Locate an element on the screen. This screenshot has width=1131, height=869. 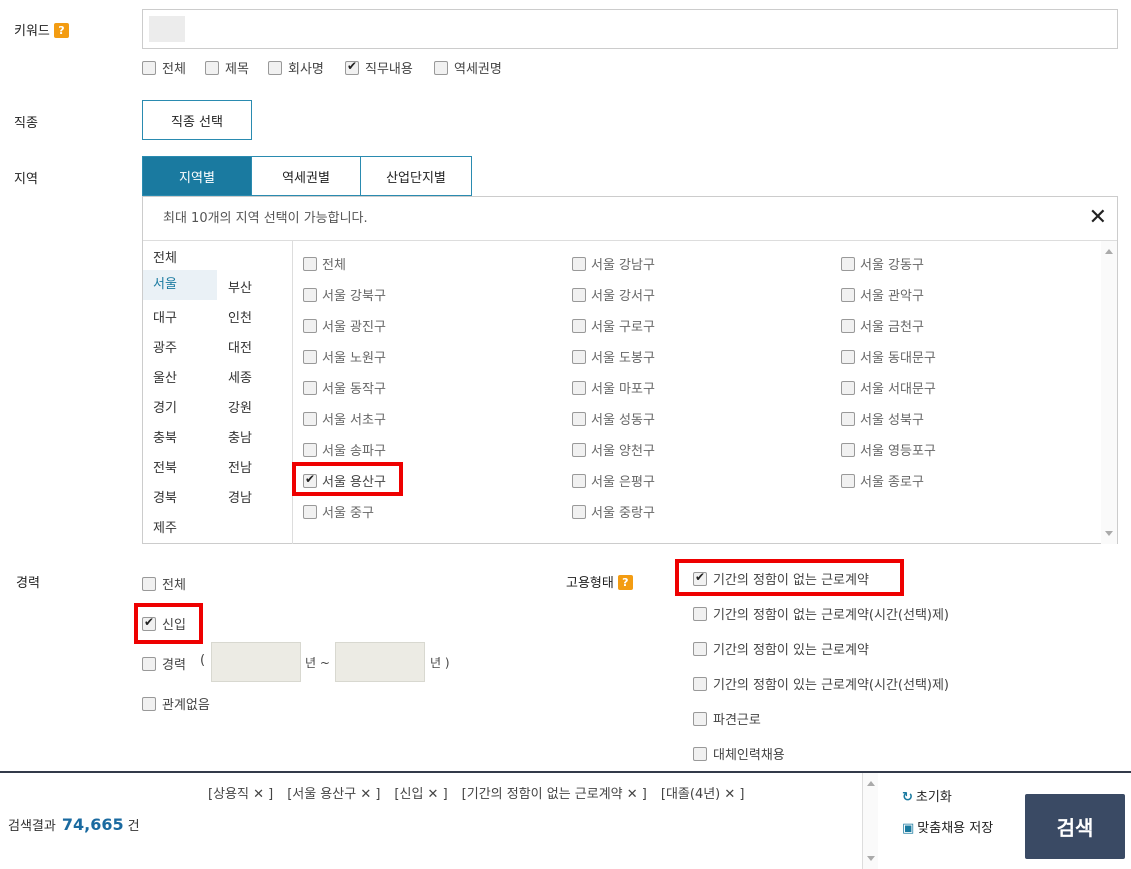
district-option: 서울 도봉구 is located at coordinates (613, 356).